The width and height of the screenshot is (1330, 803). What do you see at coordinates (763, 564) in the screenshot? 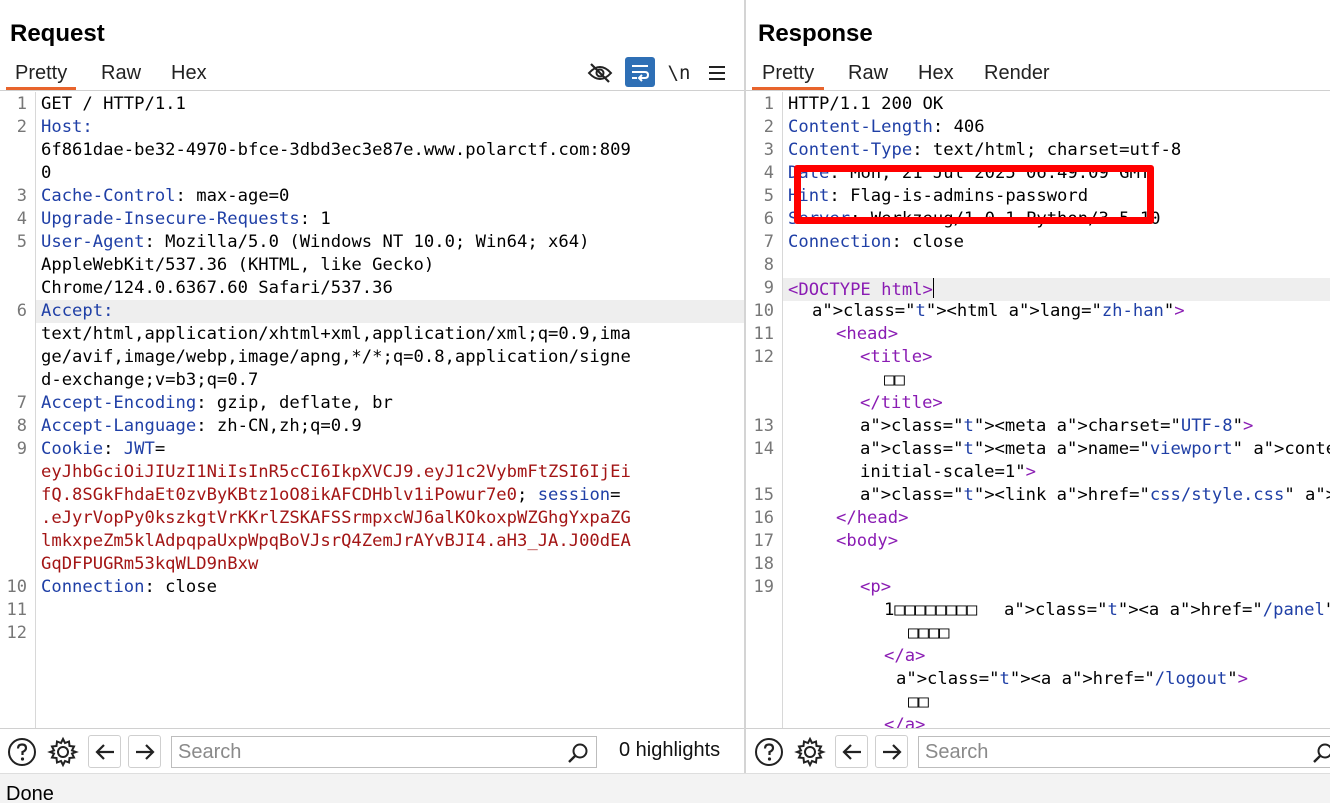
I see `line-number: 18` at bounding box center [763, 564].